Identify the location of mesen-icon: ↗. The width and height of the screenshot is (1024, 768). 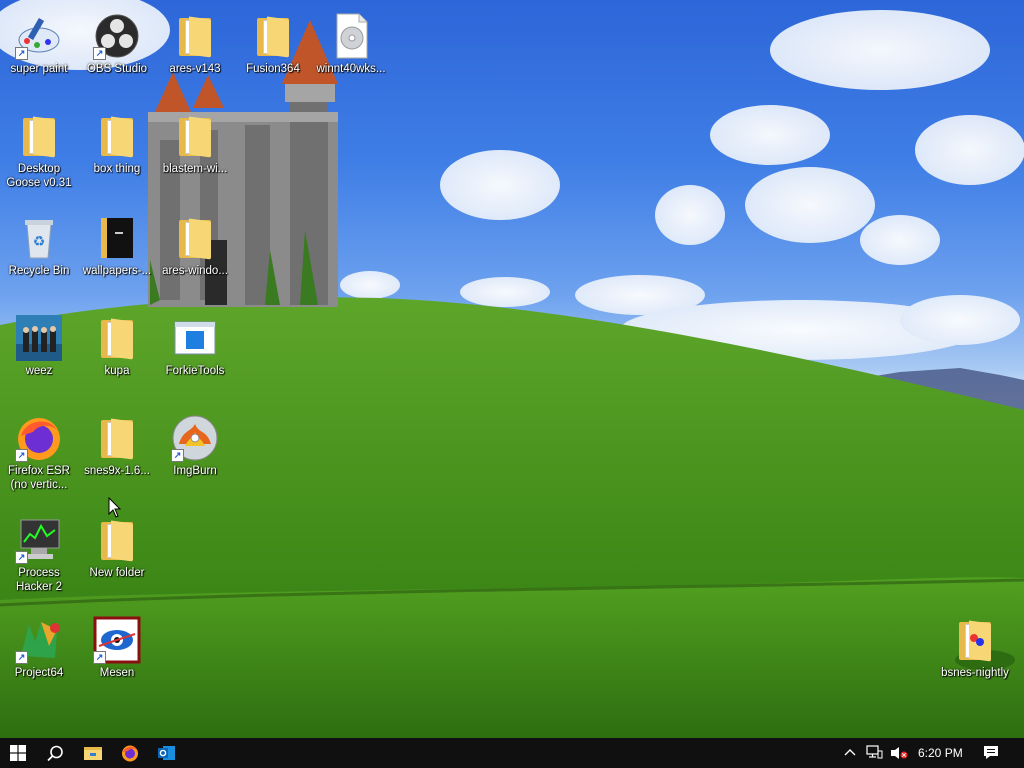
(117, 640).